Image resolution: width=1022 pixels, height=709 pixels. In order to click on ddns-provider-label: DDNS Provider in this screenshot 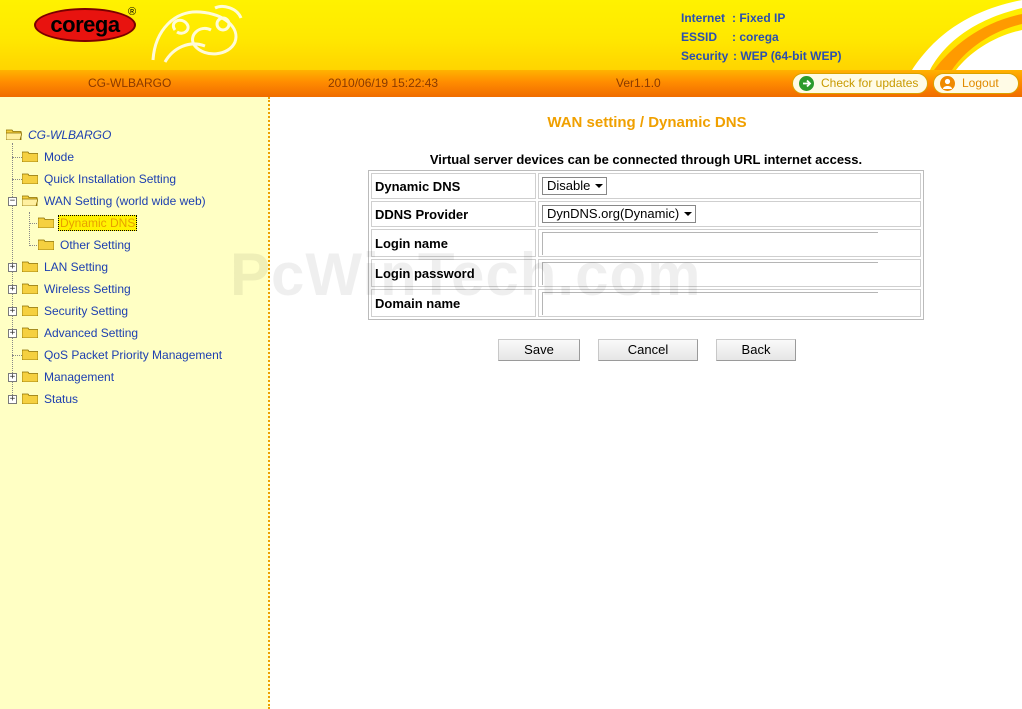, I will do `click(453, 214)`.